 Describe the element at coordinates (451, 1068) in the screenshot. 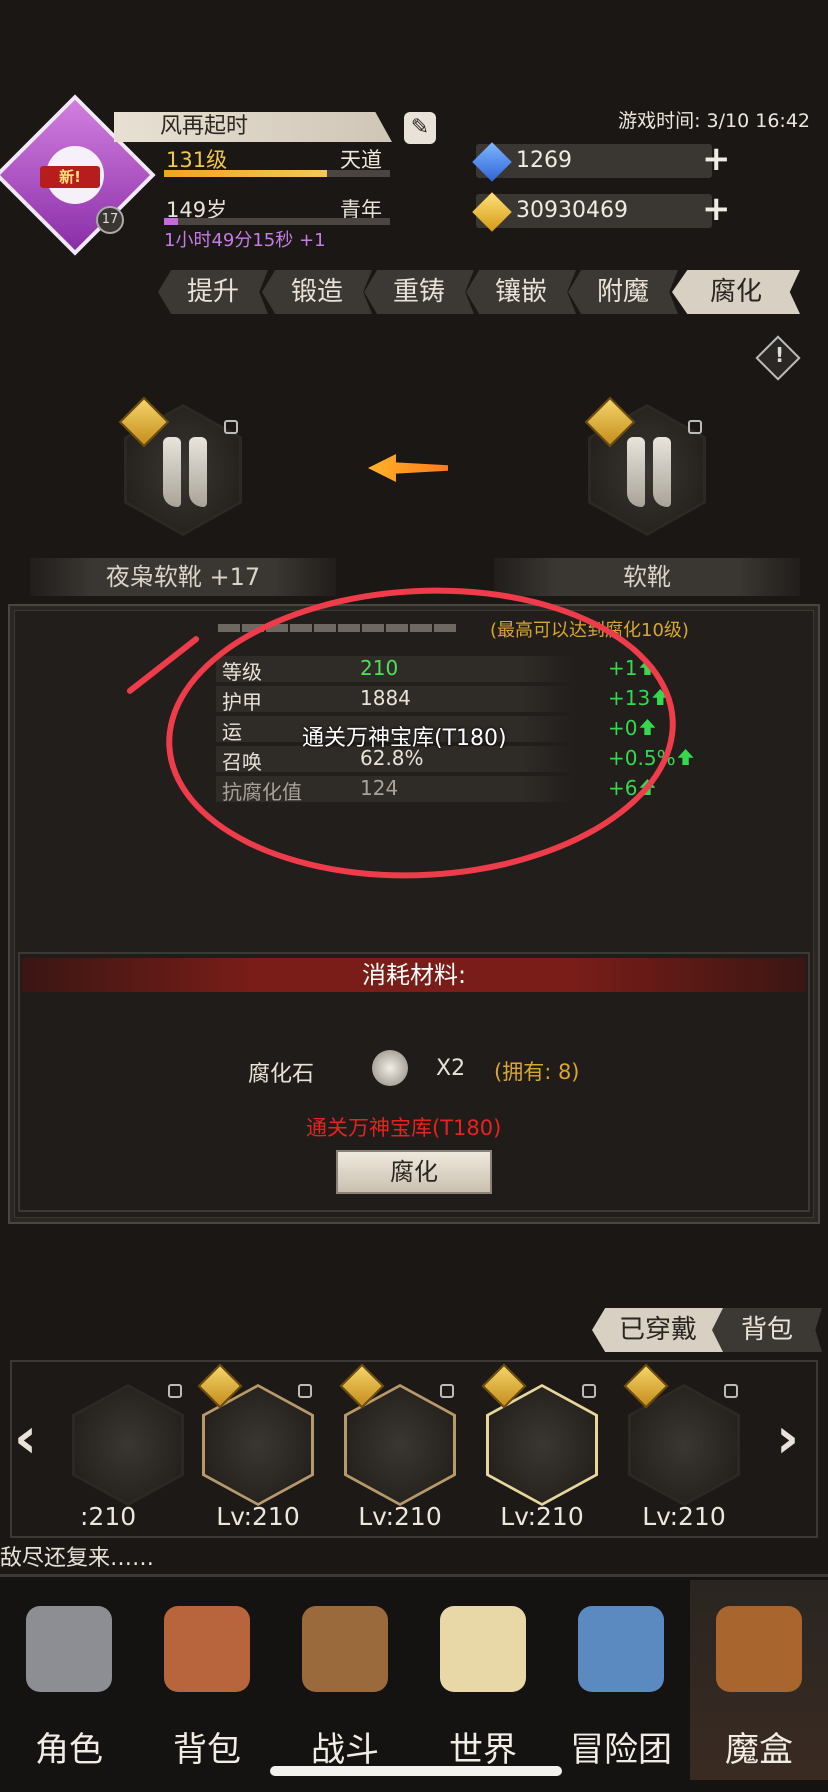

I see `material-quantity: X2` at that location.